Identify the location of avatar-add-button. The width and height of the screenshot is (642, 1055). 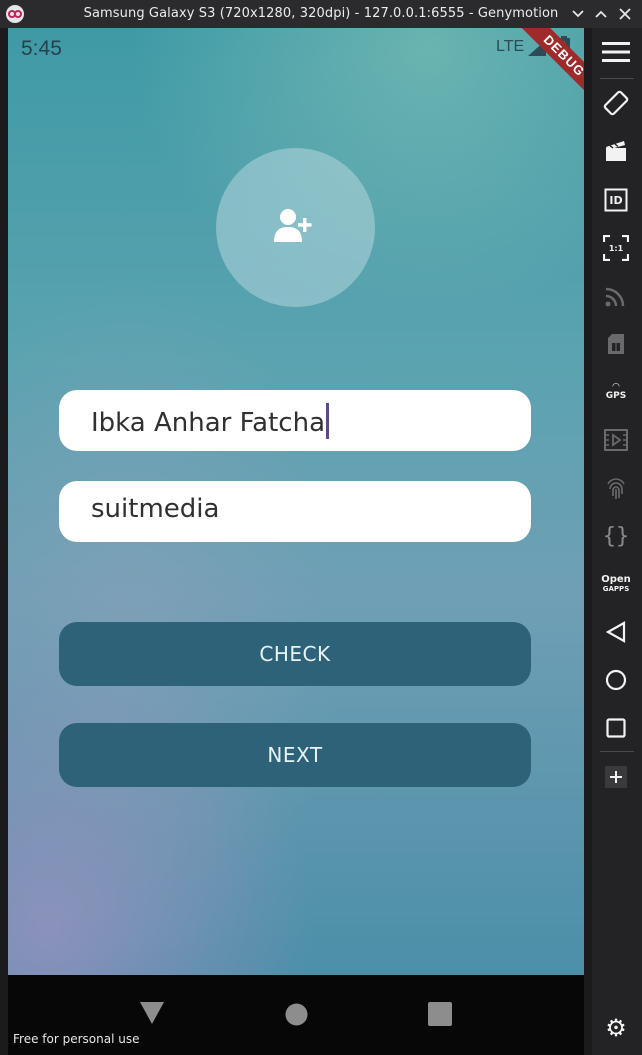
(295, 227).